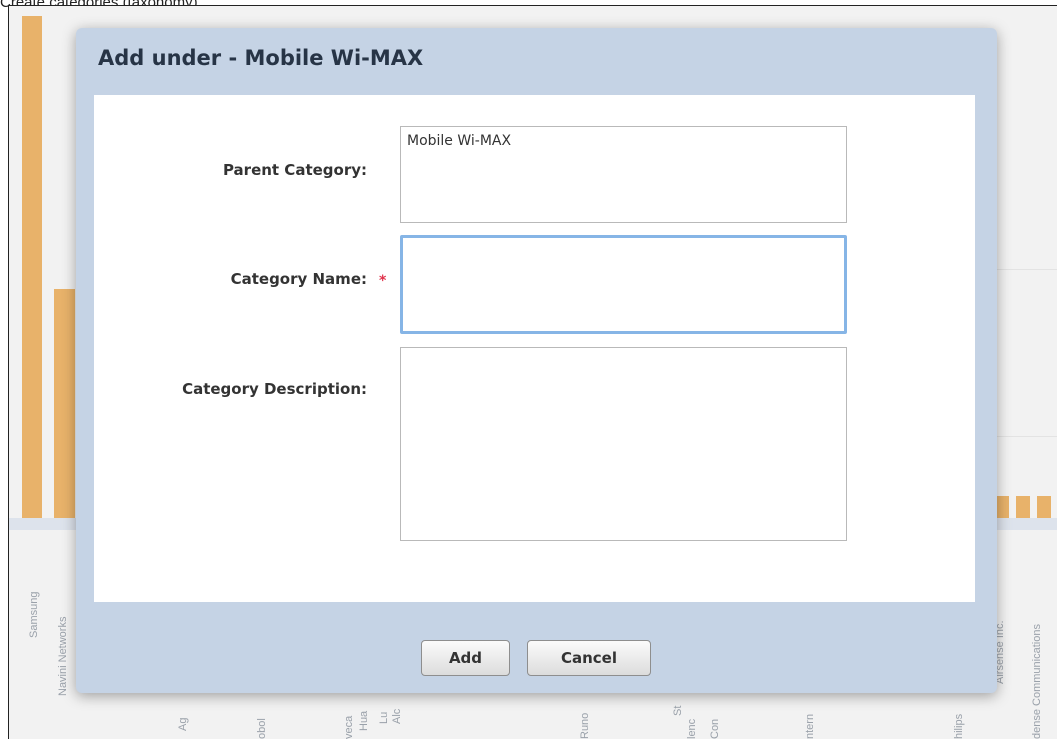  What do you see at coordinates (678, 710) in the screenshot?
I see `background-label: St` at bounding box center [678, 710].